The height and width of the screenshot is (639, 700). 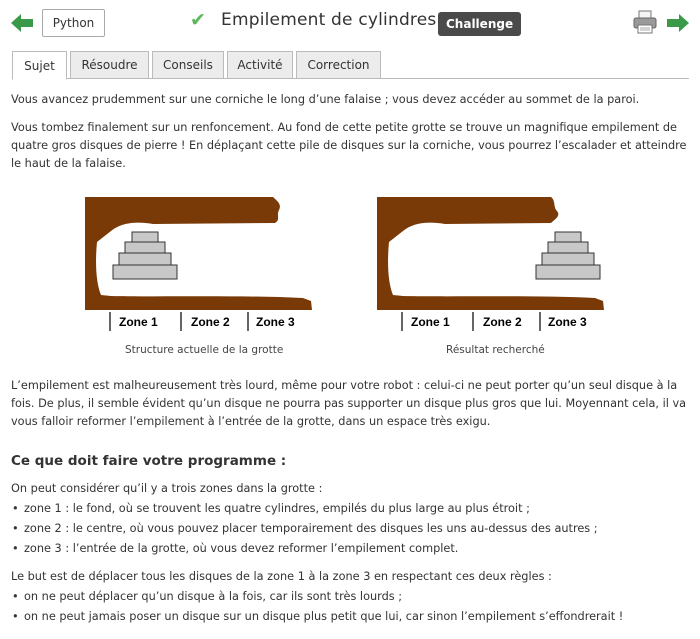 I want to click on story-paragraph-line: le haut de la falaise., so click(x=68, y=163).